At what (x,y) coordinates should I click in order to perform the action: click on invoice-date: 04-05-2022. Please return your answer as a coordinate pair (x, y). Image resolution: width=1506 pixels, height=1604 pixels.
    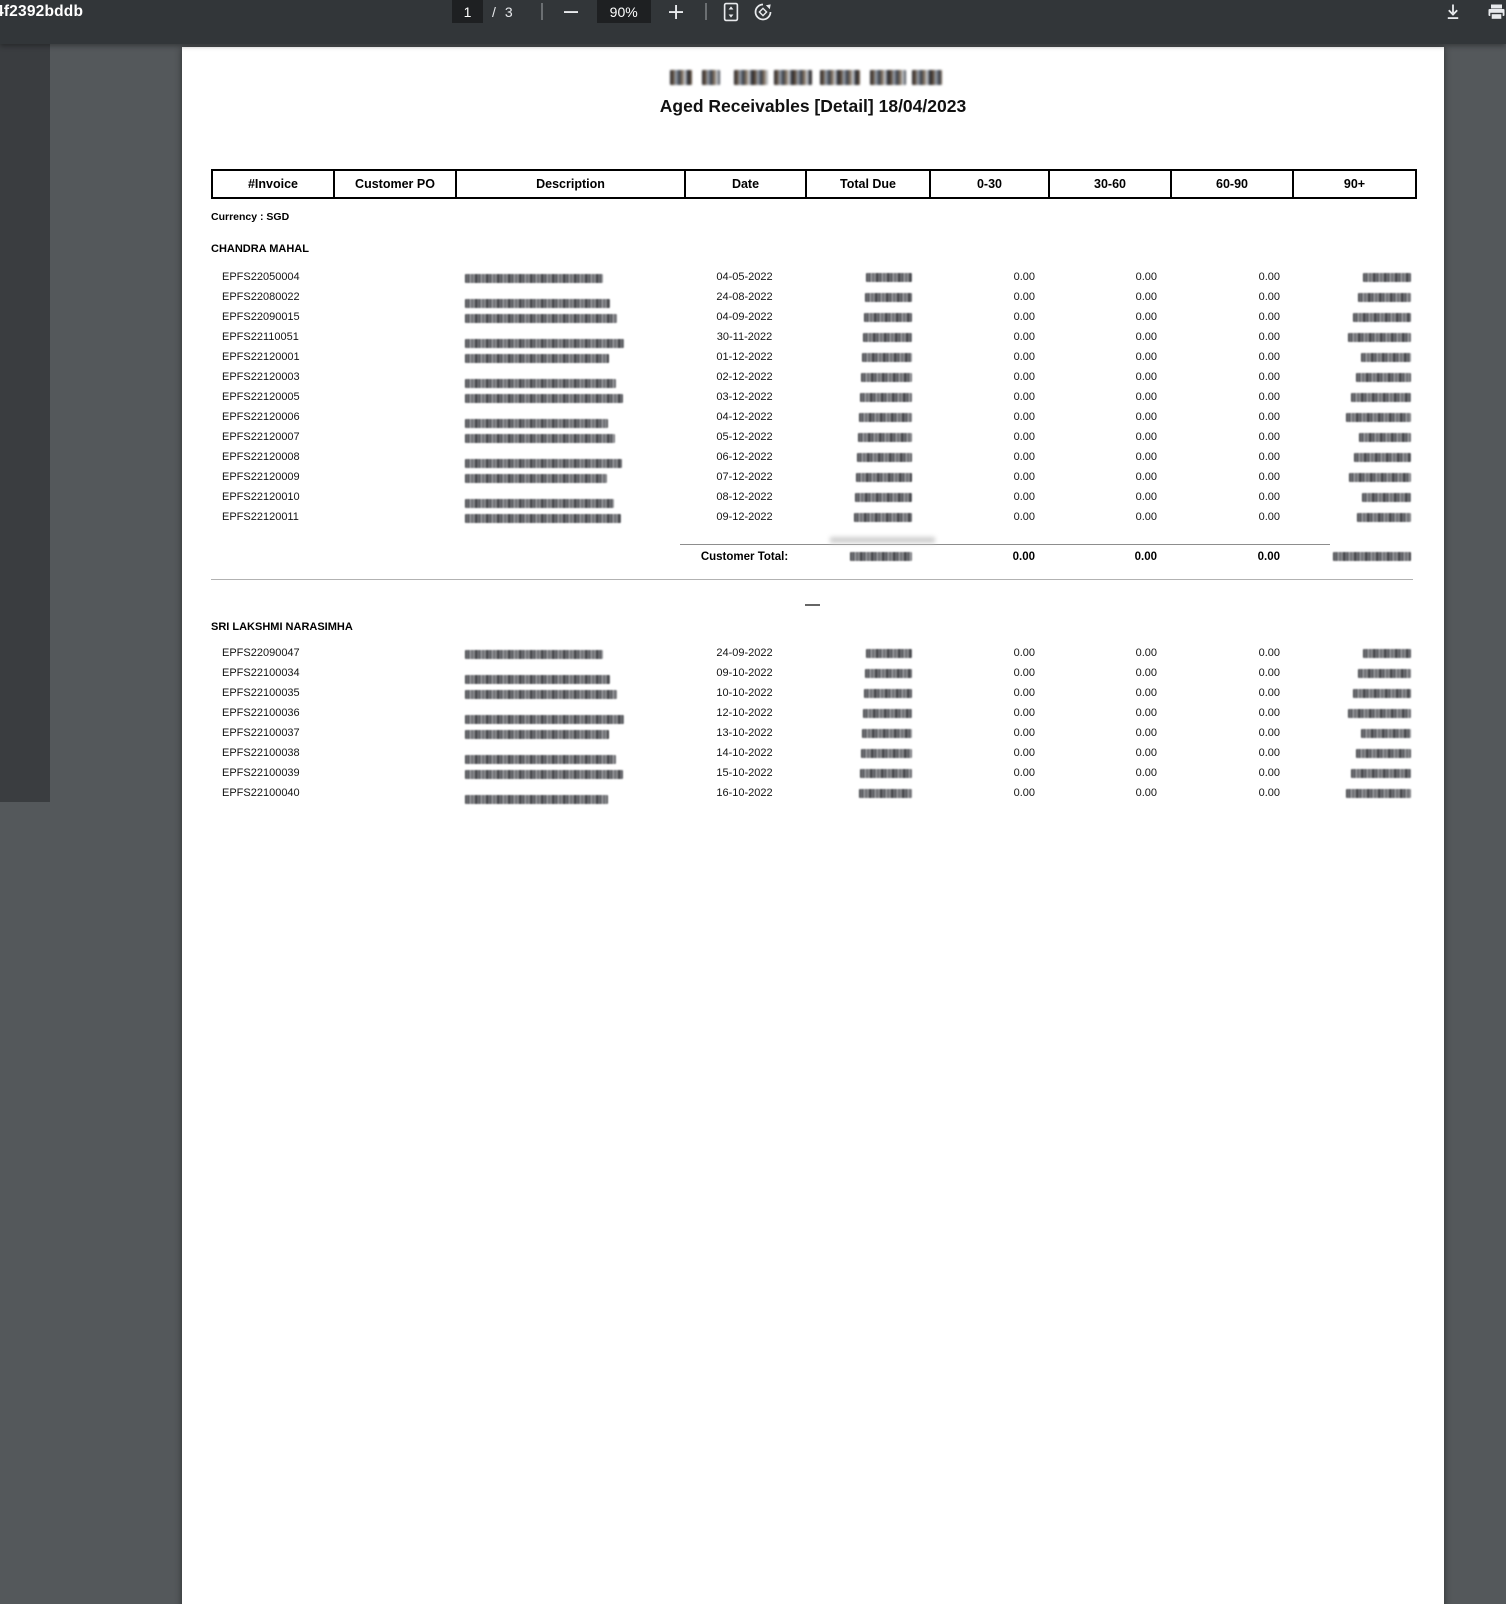
    Looking at the image, I should click on (744, 277).